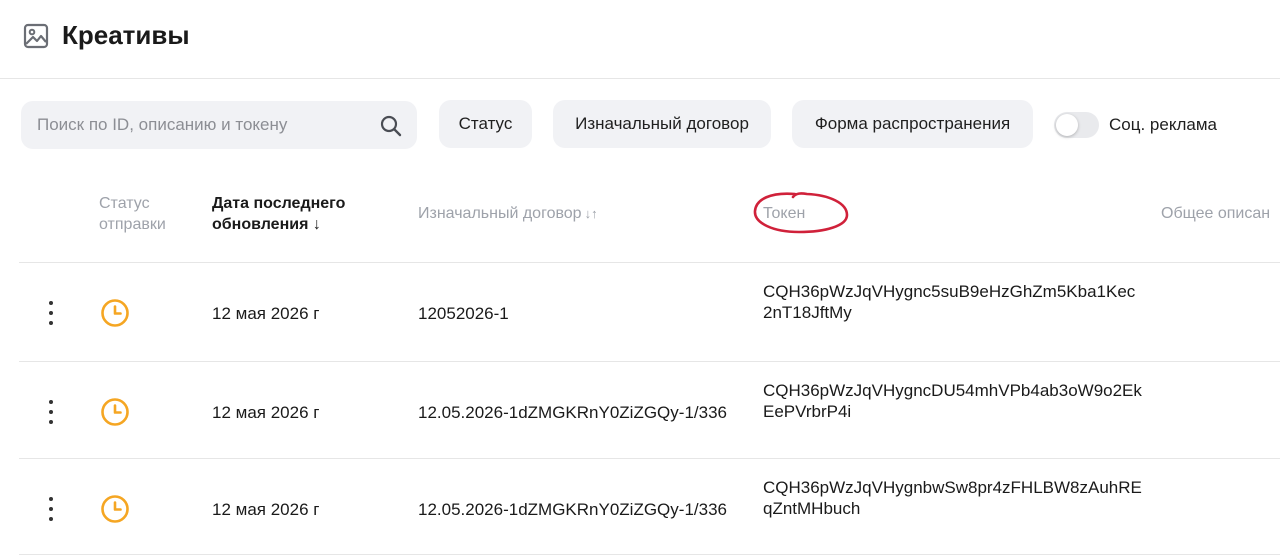 The width and height of the screenshot is (1280, 557). Describe the element at coordinates (640, 39) in the screenshot. I see `page-header: Креативы` at that location.